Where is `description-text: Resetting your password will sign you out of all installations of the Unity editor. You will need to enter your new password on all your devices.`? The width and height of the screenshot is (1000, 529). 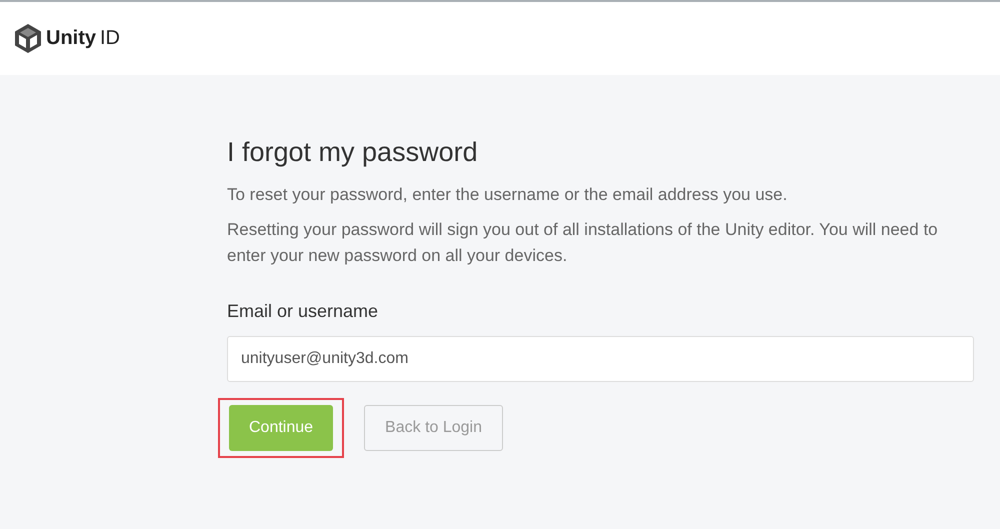
description-text: Resetting your password will sign you out of all installations of the Unity editor. You will need to enter your new password on all your devices. is located at coordinates (583, 243).